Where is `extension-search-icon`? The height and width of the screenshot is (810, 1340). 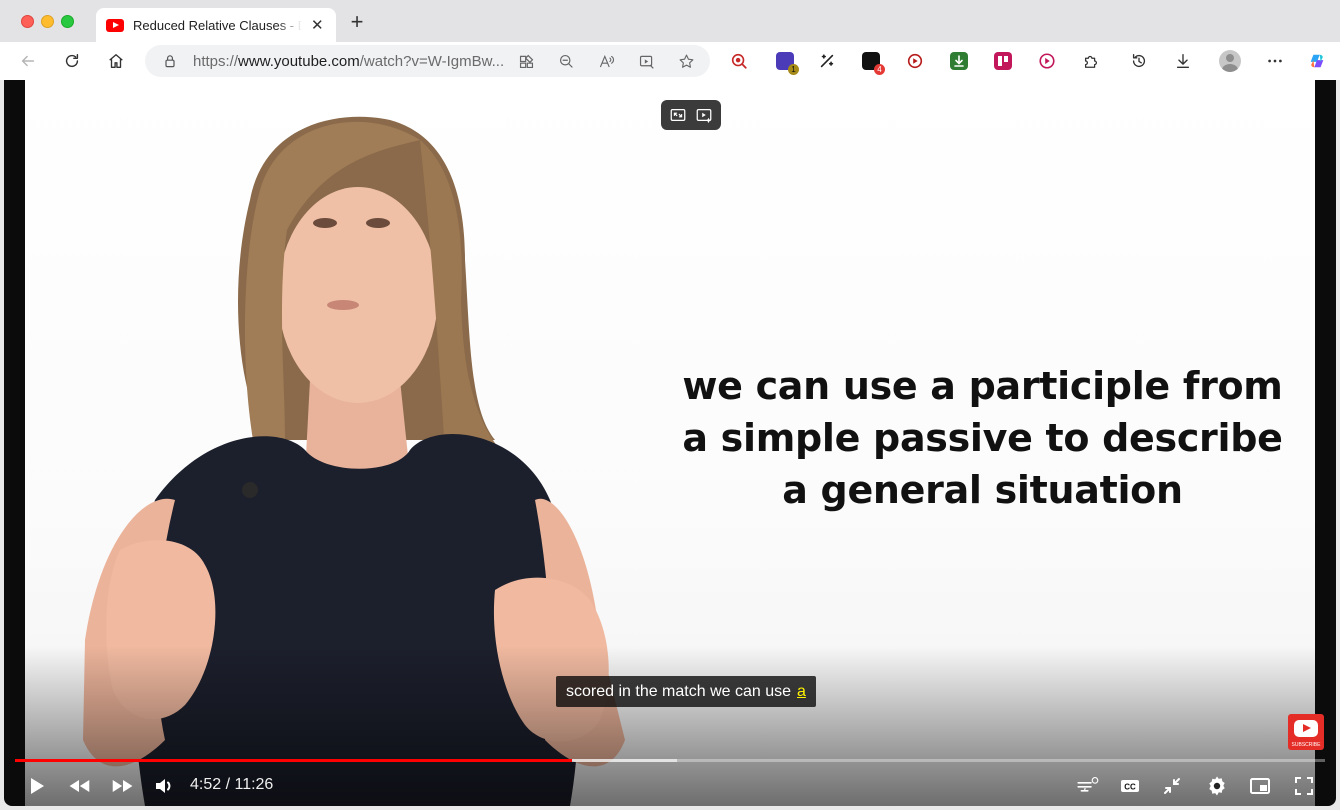
extension-search-icon is located at coordinates (739, 61).